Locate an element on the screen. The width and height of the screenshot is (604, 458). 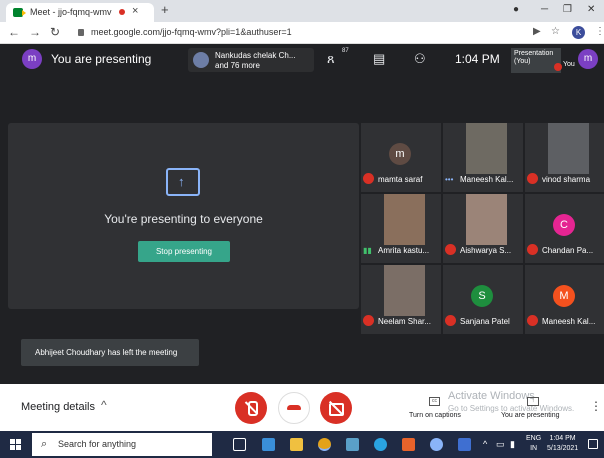
presenting-button-label: You are presenting is located at coordinates (530, 415).